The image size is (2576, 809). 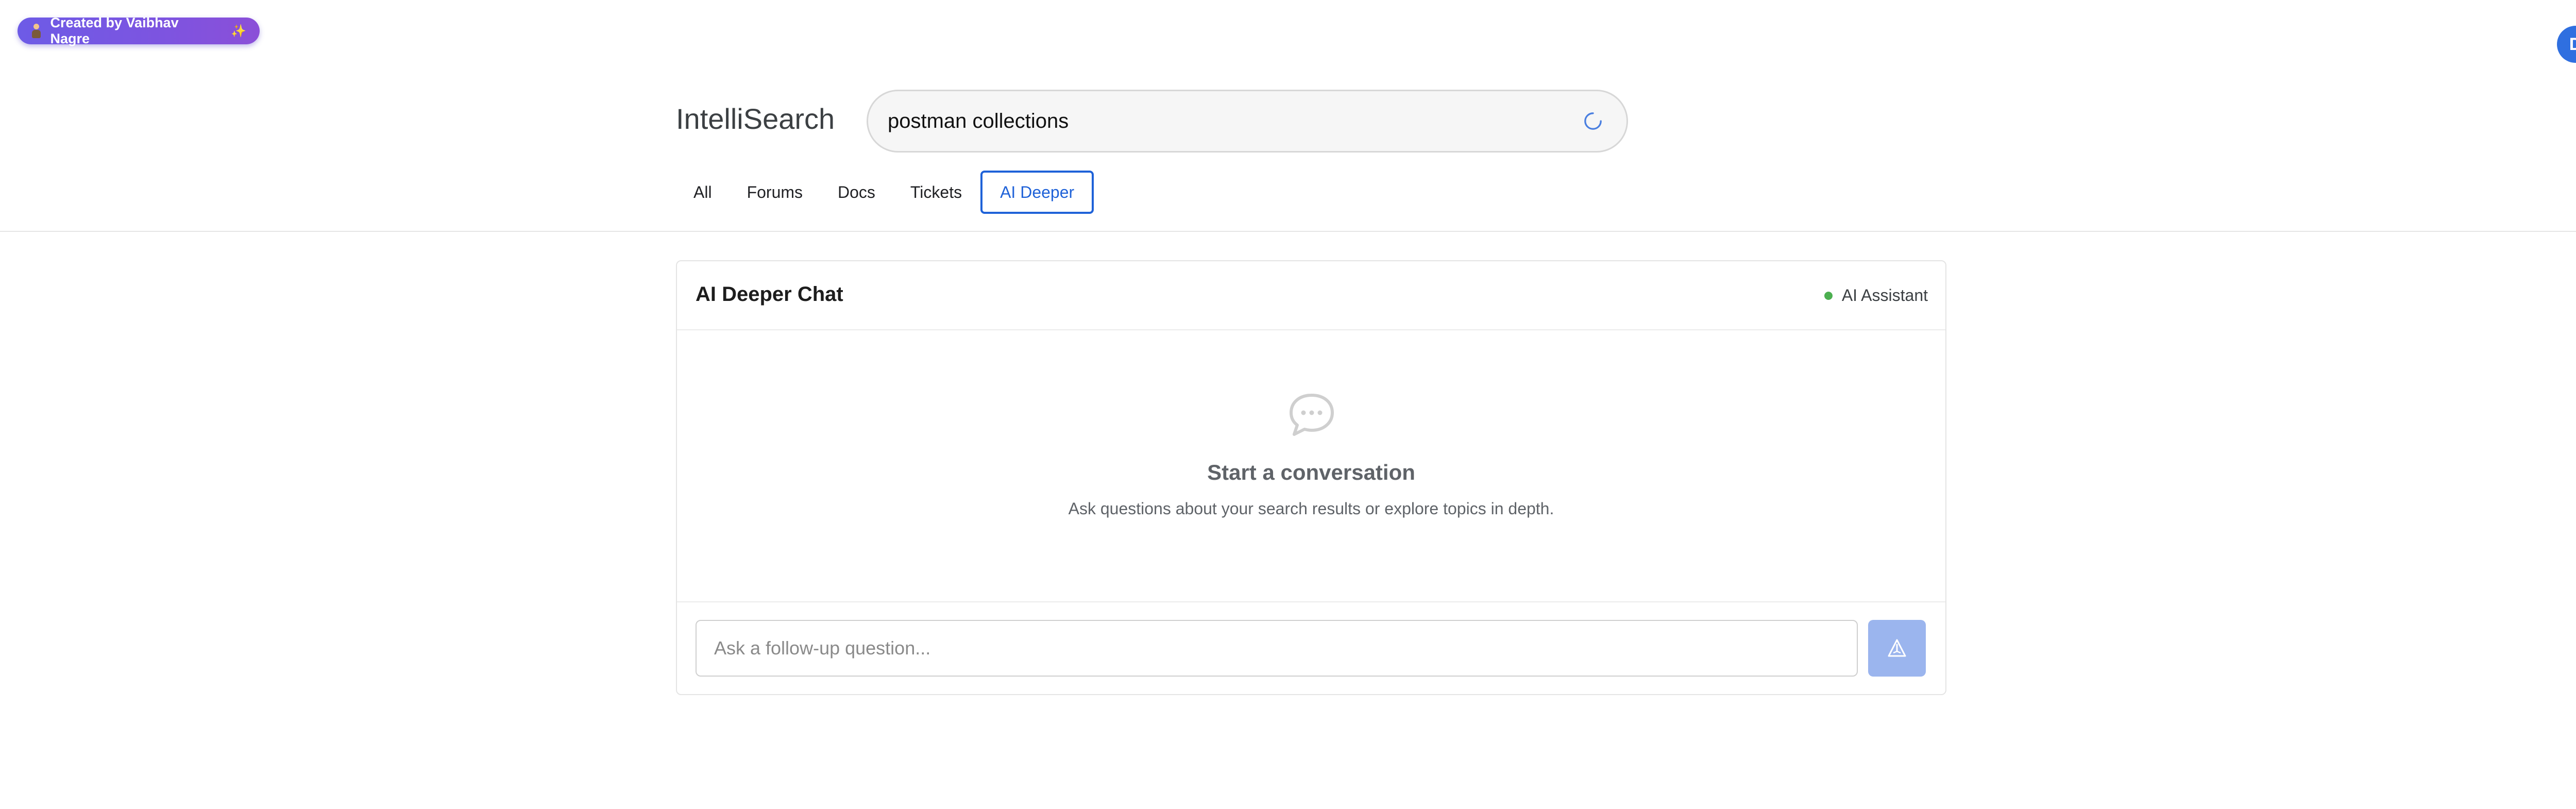 What do you see at coordinates (1235, 121) in the screenshot?
I see `search-input: postman collections` at bounding box center [1235, 121].